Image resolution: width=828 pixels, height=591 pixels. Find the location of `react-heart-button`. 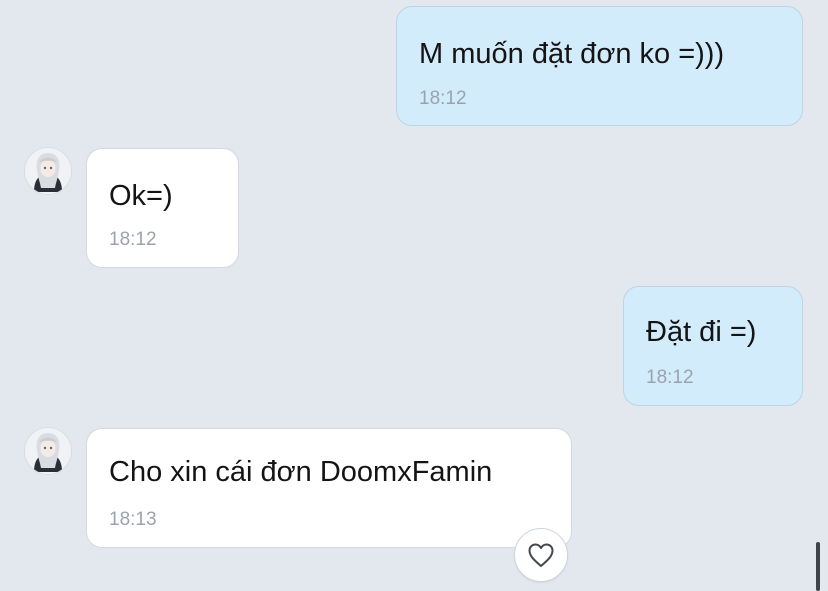

react-heart-button is located at coordinates (541, 555).